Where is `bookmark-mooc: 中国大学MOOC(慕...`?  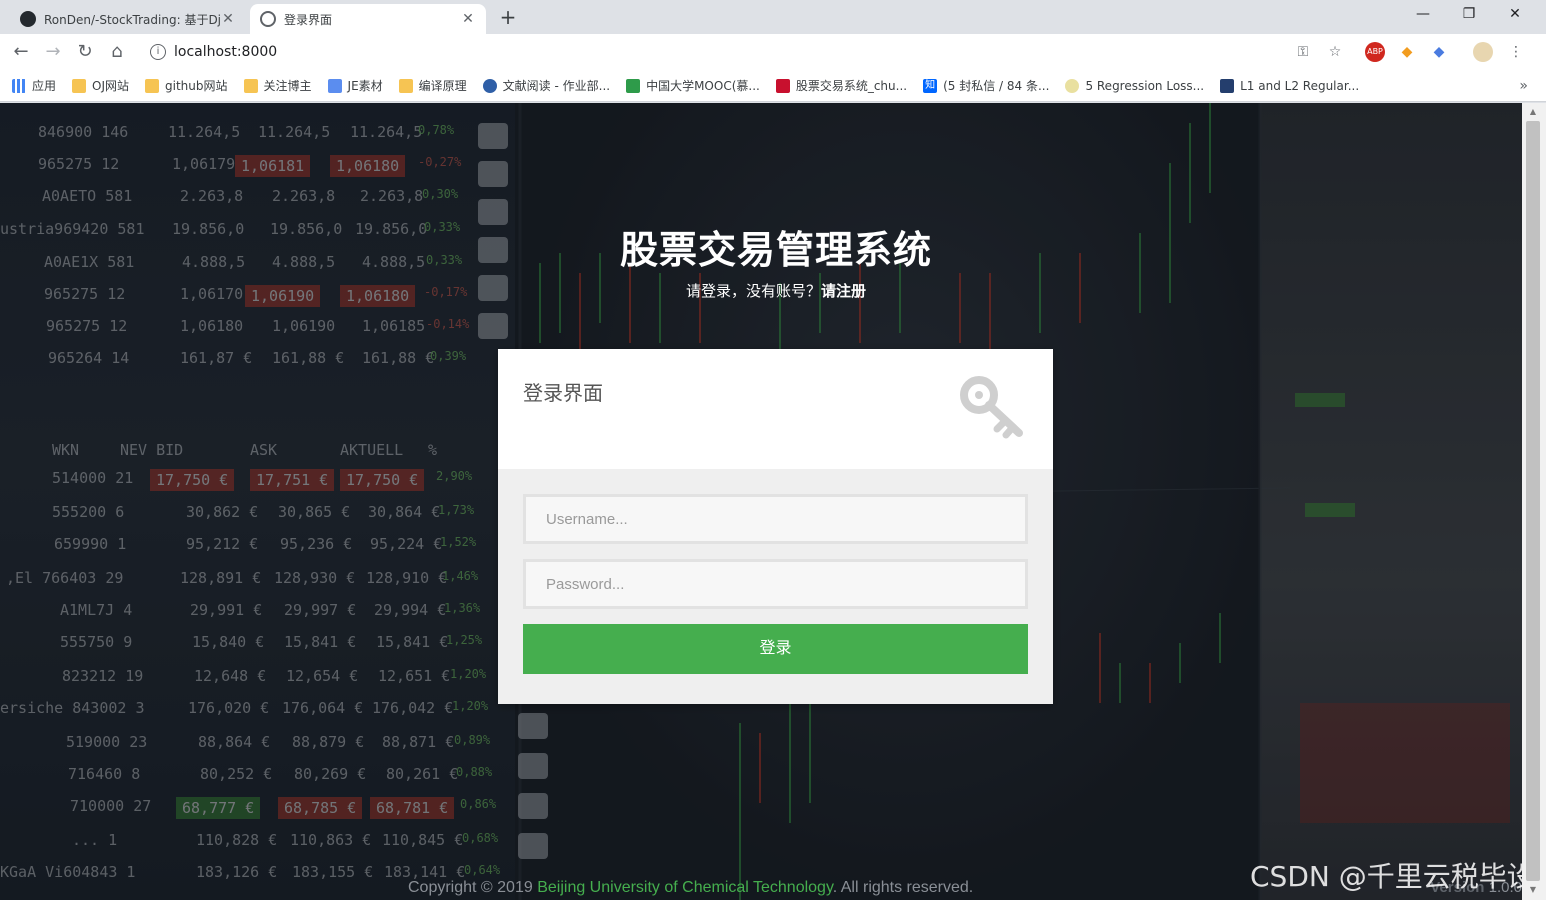 bookmark-mooc: 中国大学MOOC(慕... is located at coordinates (693, 85).